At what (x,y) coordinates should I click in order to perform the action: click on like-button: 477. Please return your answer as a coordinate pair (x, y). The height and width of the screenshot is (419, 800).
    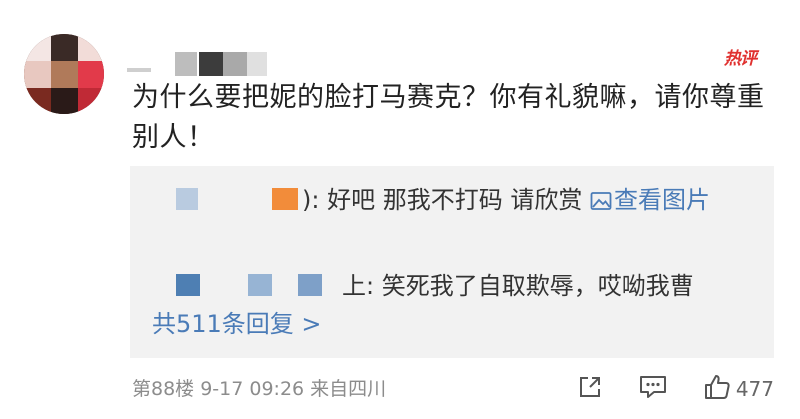
    Looking at the image, I should click on (738, 389).